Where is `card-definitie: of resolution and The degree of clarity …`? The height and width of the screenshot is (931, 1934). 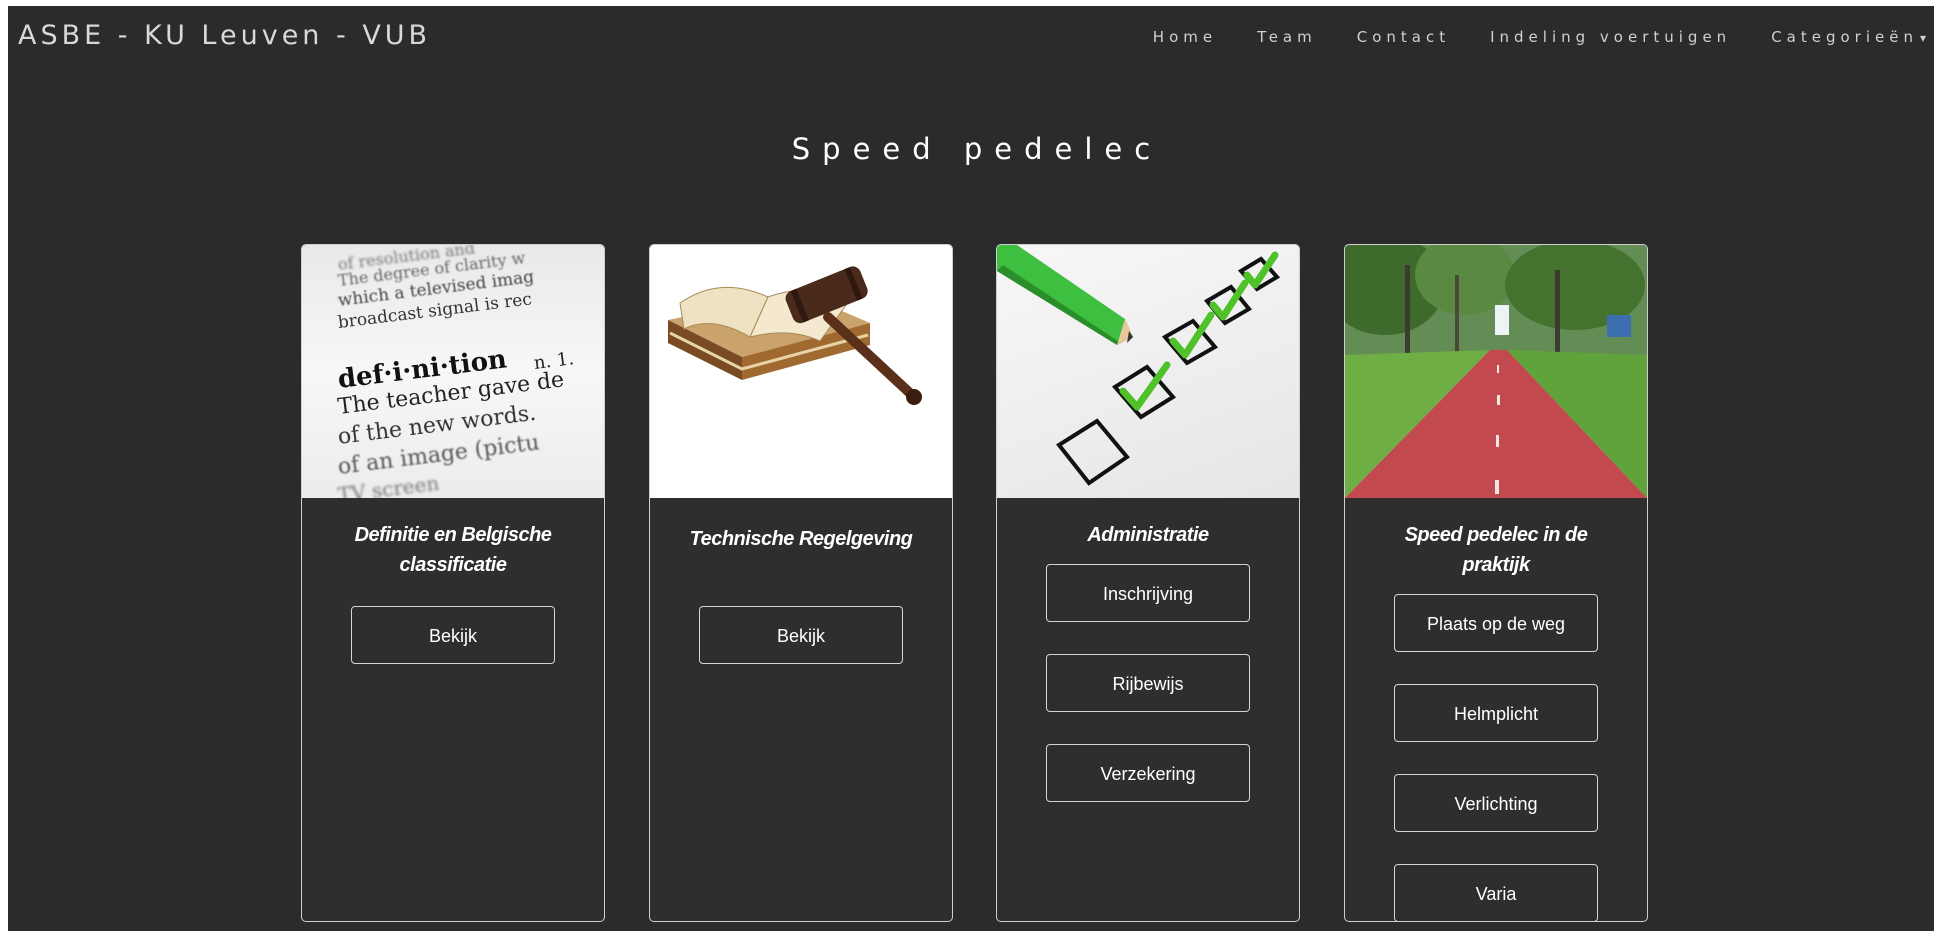
card-definitie: of resolution and The degree of clarity … is located at coordinates (453, 583).